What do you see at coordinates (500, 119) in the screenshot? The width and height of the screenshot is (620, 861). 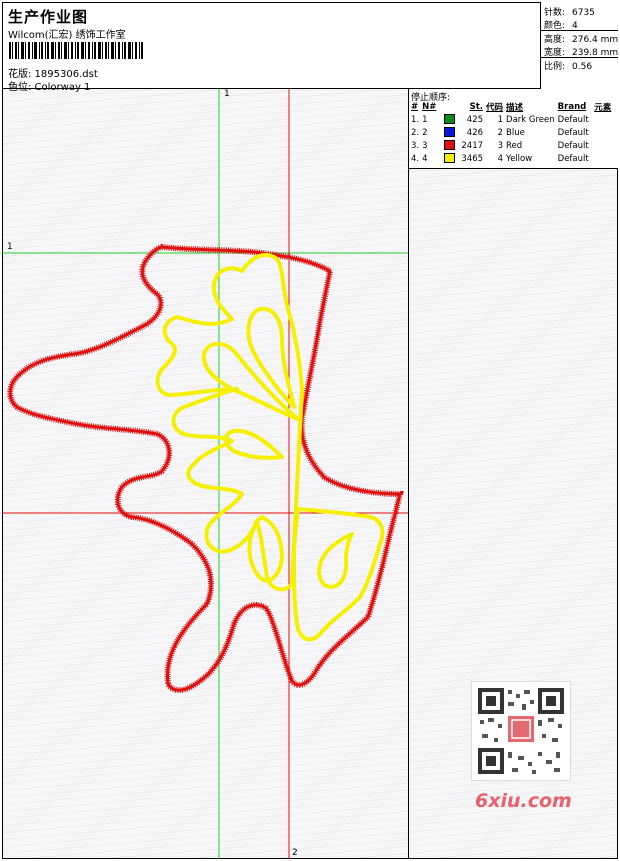 I see `table-row: 1. 1 425 1 Dark Green Default` at bounding box center [500, 119].